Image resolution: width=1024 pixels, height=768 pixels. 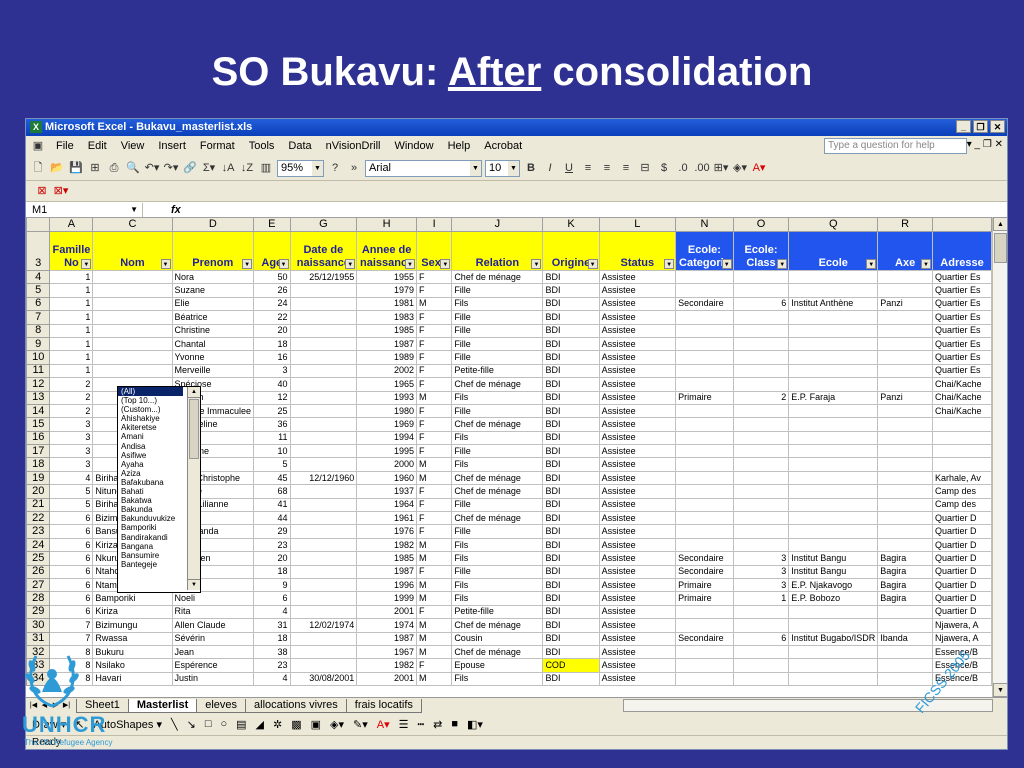 I want to click on help-icon: ?, so click(x=335, y=168).